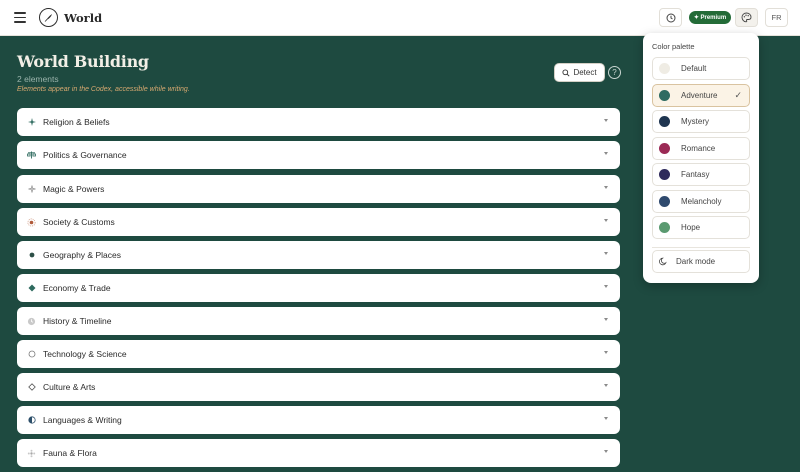 The height and width of the screenshot is (472, 800). What do you see at coordinates (74, 189) in the screenshot?
I see `category-label: Magic & Powers` at bounding box center [74, 189].